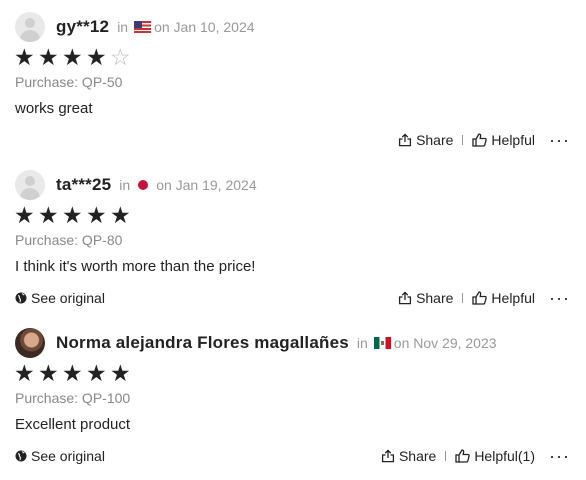  I want to click on review-header: ta***25 in on Jan 19, 2024, so click(136, 185).